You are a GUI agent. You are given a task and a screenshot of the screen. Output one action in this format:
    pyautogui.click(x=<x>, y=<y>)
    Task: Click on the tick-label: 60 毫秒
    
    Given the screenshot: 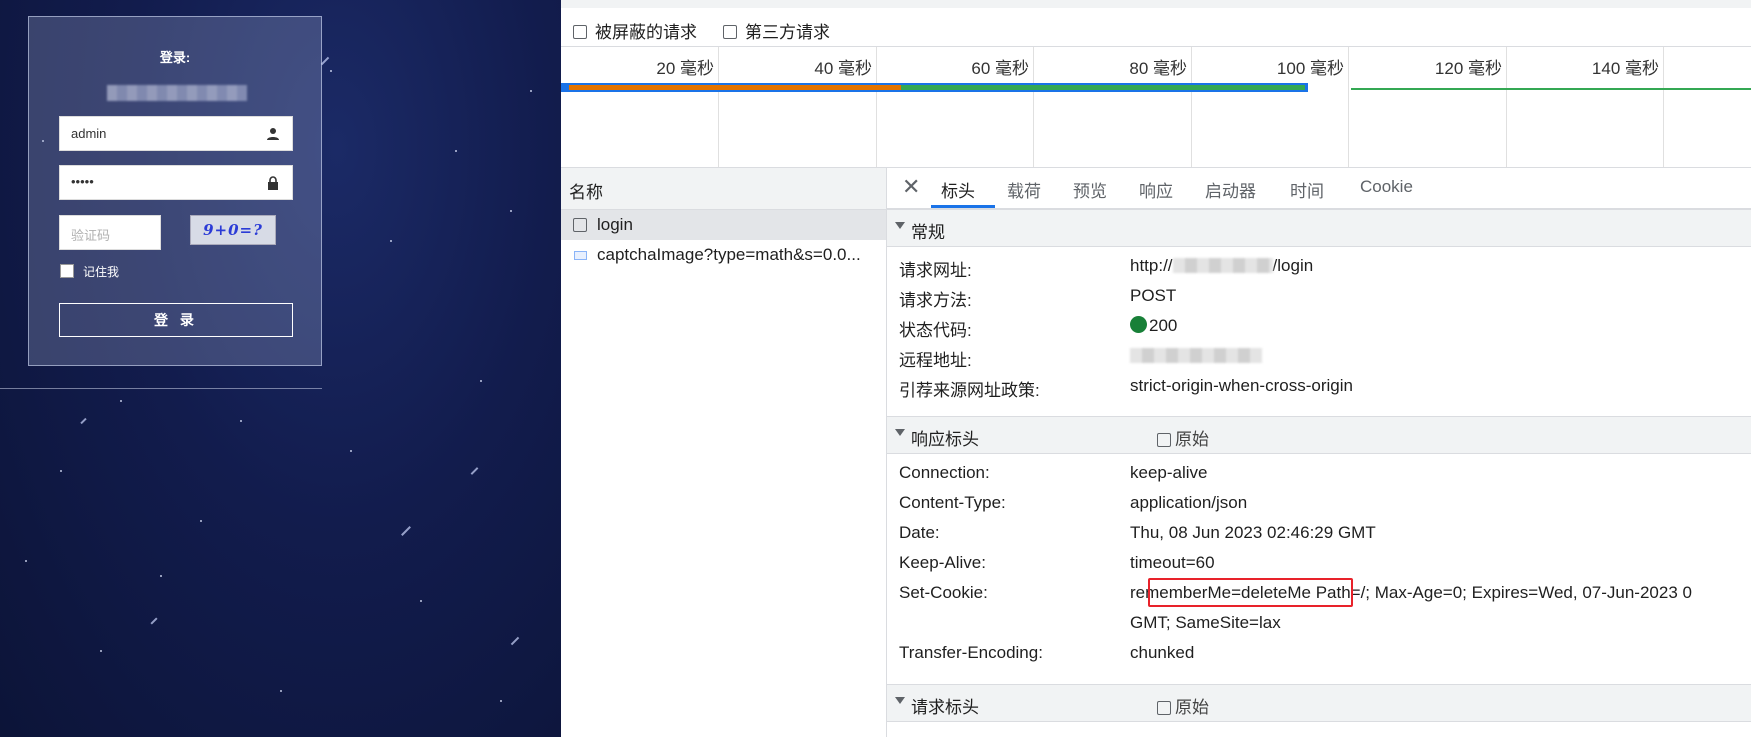 What is the action you would take?
    pyautogui.click(x=1000, y=68)
    